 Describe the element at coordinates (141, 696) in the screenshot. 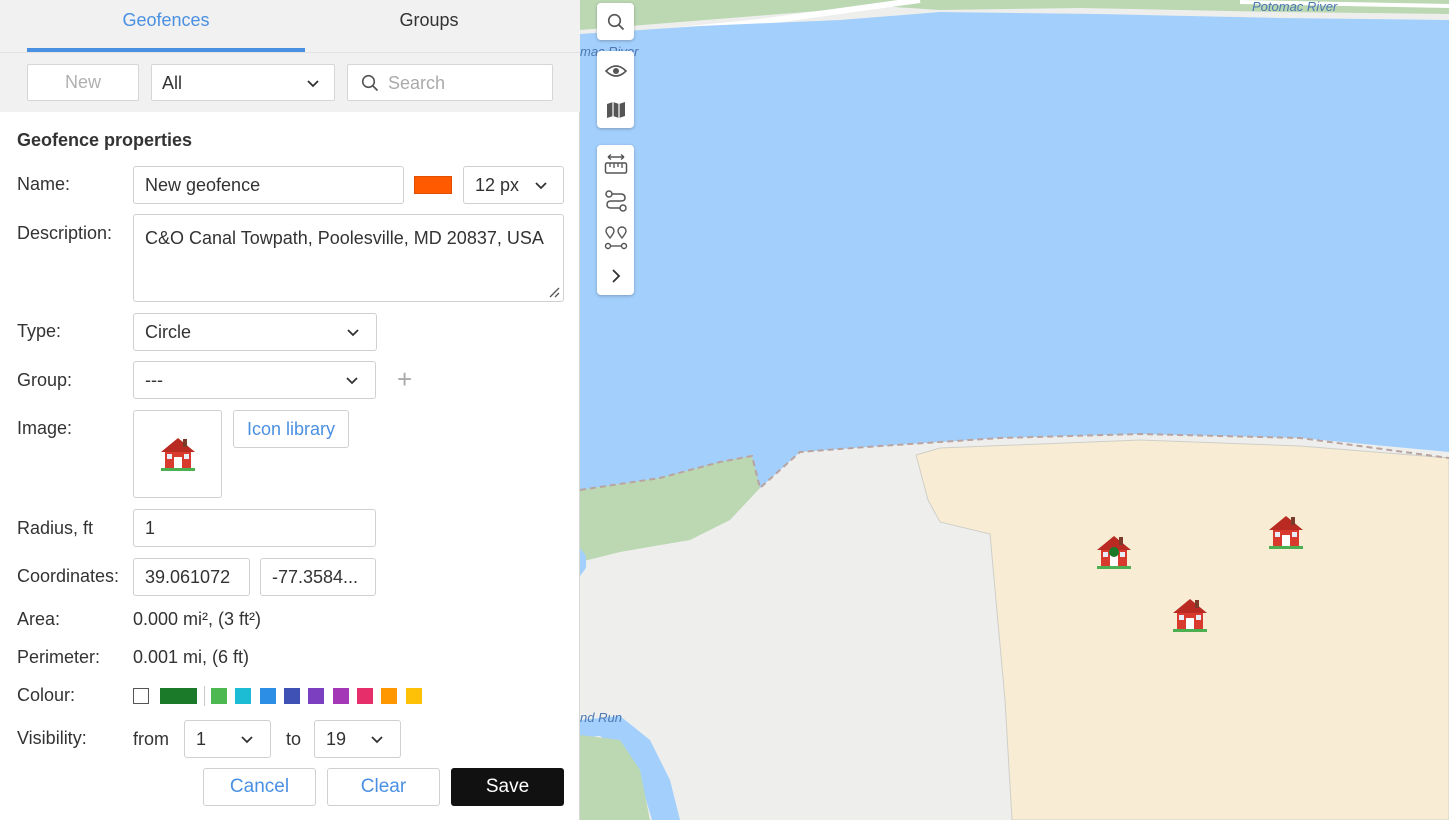

I see `colour-swatch-none` at that location.